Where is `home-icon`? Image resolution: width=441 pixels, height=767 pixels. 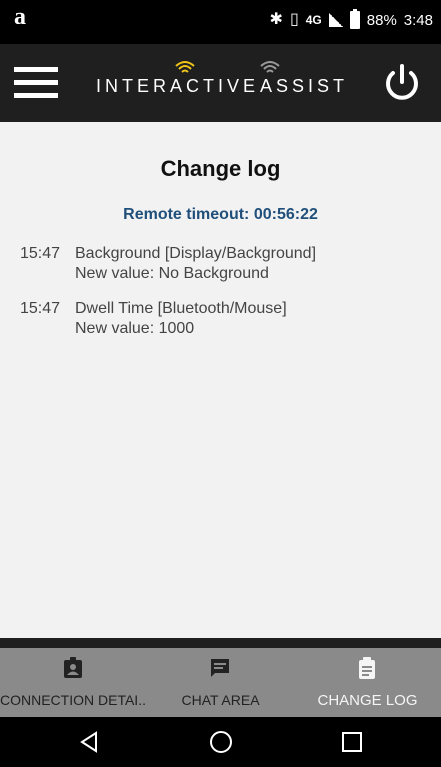 home-icon is located at coordinates (221, 742).